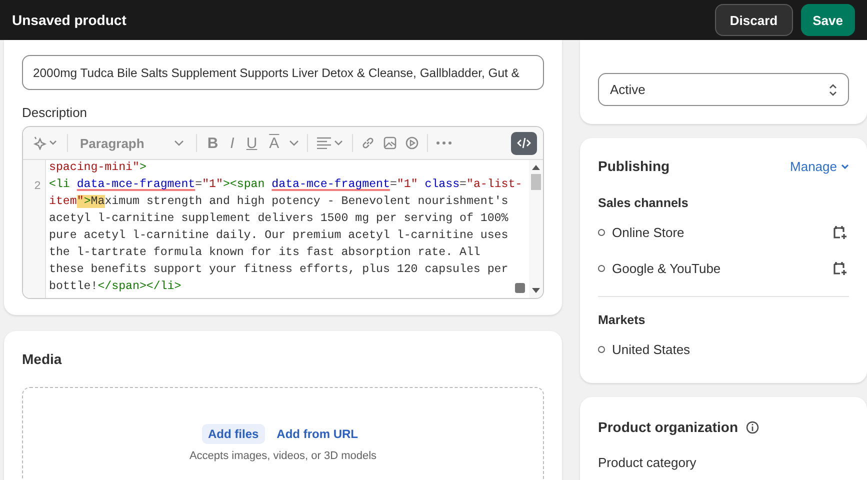 The image size is (867, 480). I want to click on section-label: Markets, so click(622, 320).